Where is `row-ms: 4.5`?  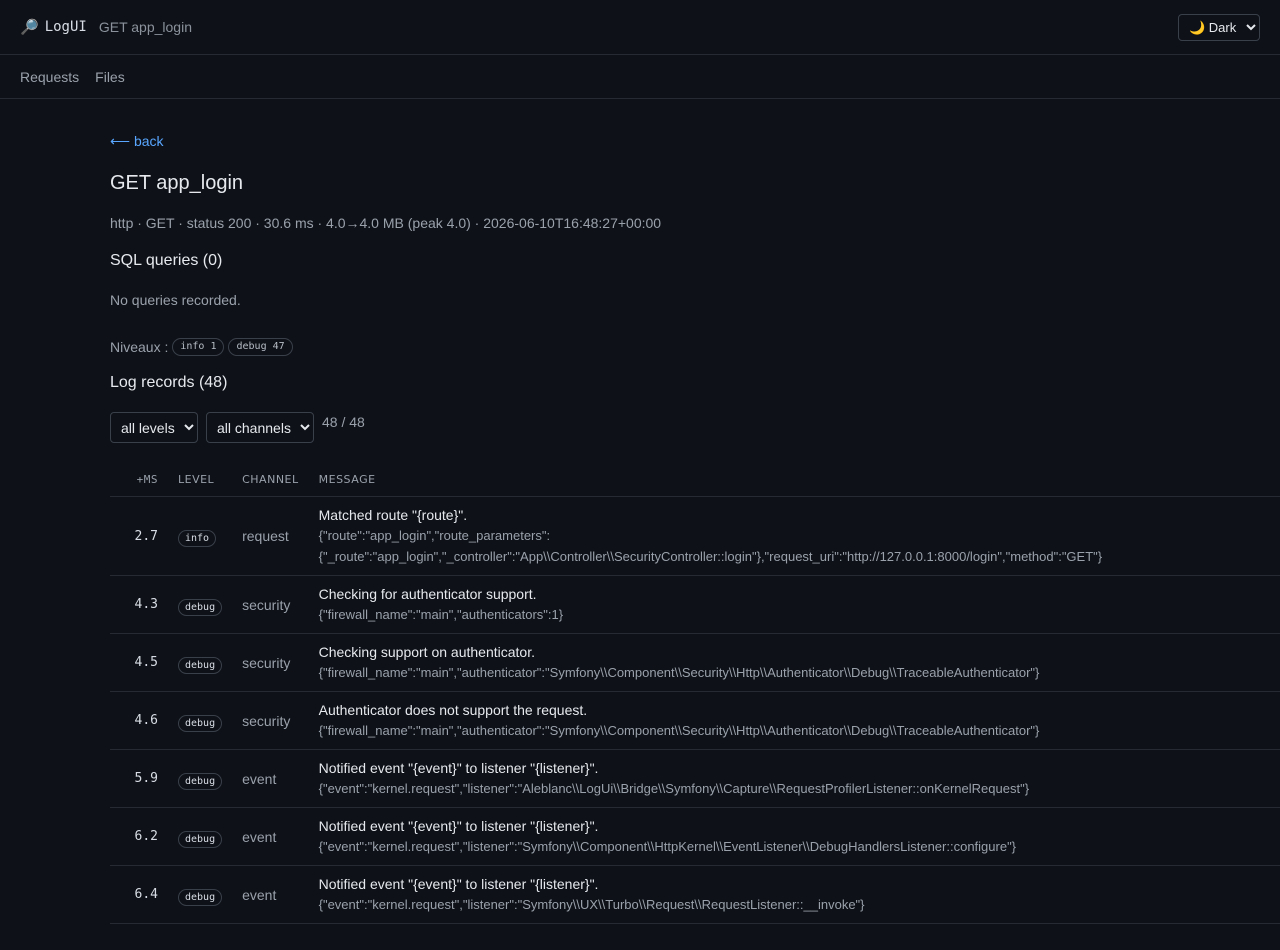
row-ms: 4.5 is located at coordinates (139, 662).